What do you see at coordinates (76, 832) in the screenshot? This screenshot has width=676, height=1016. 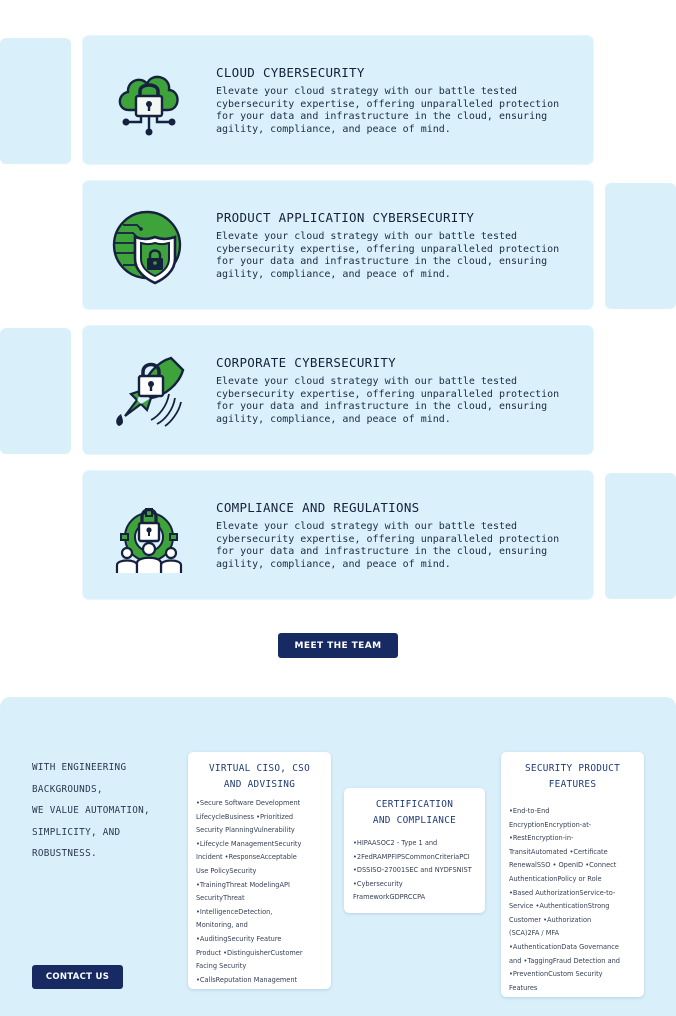 I see `tagline-line: SIMPLICITY, AND` at bounding box center [76, 832].